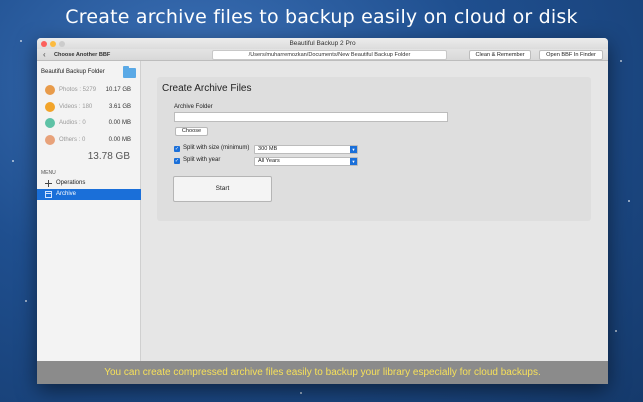 Image resolution: width=643 pixels, height=402 pixels. What do you see at coordinates (202, 160) in the screenshot?
I see `split-year-label: Split with year` at bounding box center [202, 160].